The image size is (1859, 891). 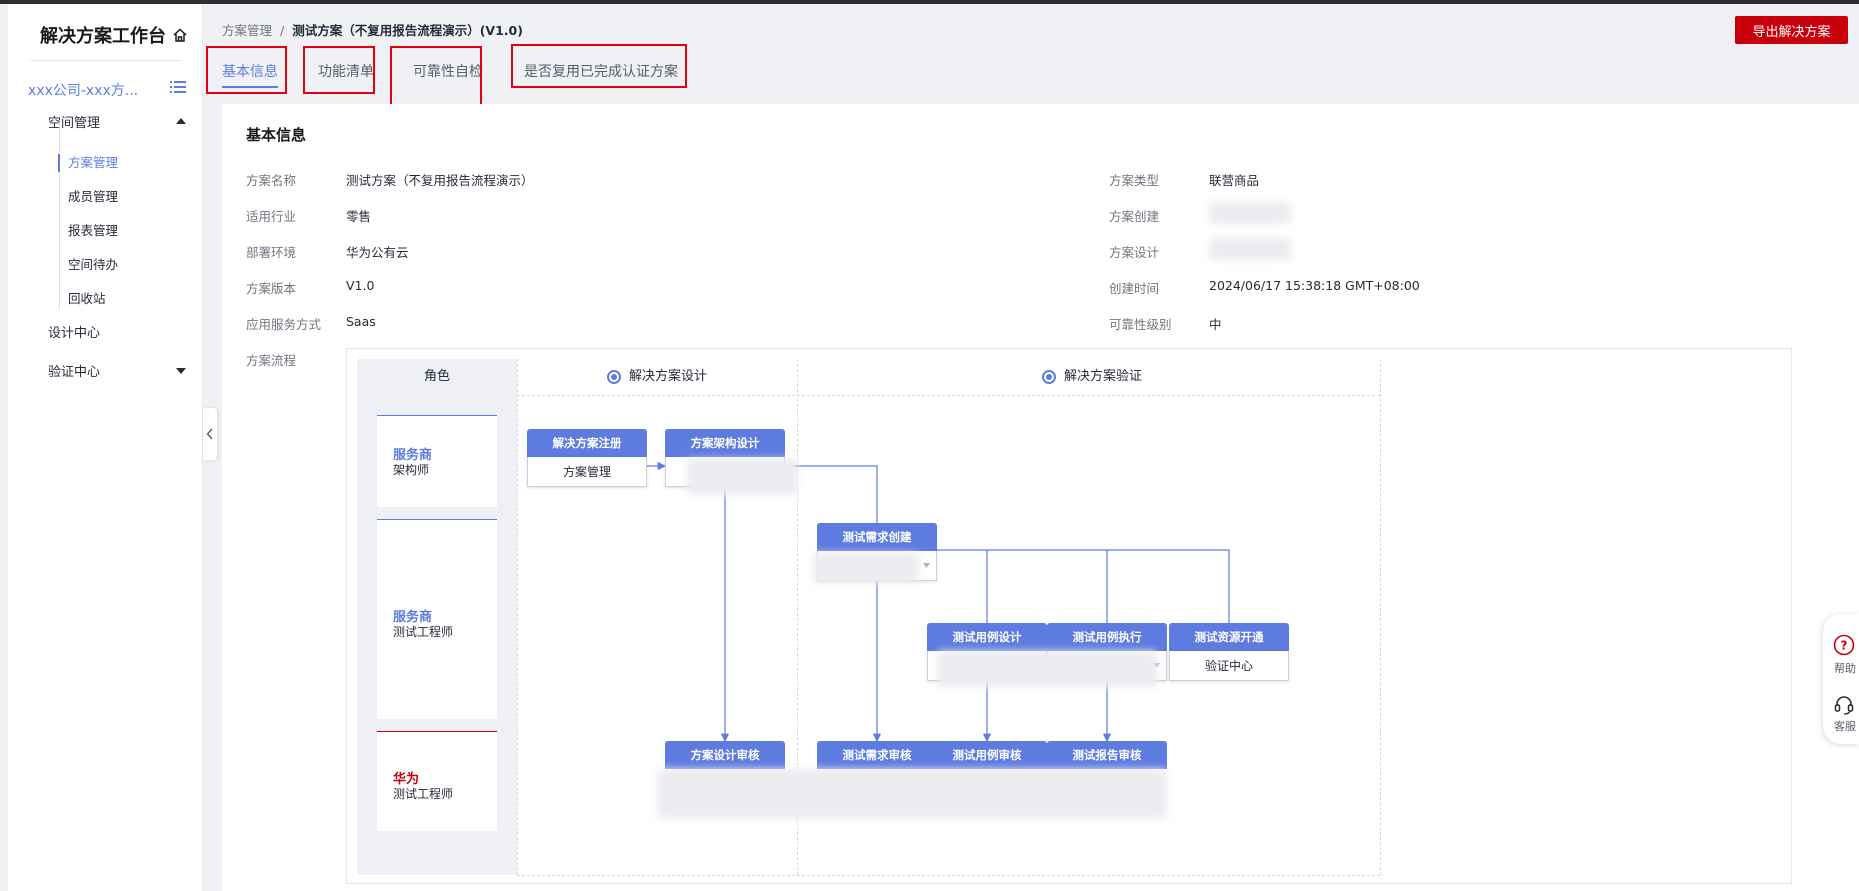 I want to click on field-label: 方案设计, so click(x=1134, y=252).